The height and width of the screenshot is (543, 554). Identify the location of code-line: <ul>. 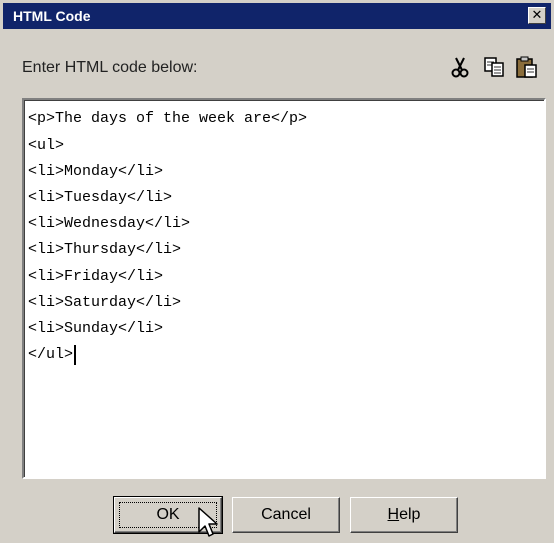
(46, 145).